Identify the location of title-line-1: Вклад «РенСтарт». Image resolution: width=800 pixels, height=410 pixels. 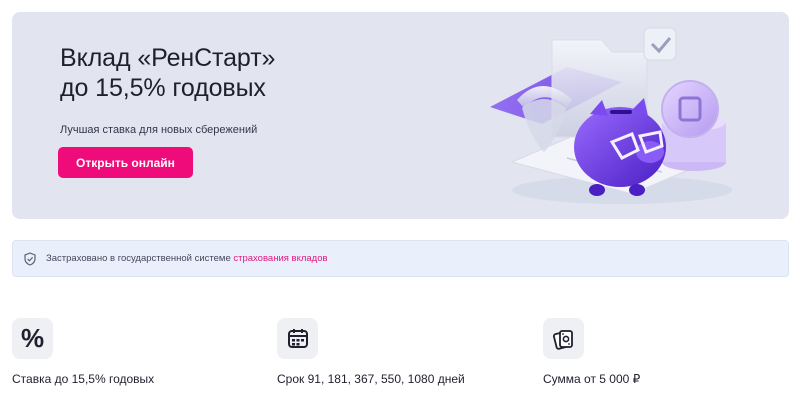
(168, 58).